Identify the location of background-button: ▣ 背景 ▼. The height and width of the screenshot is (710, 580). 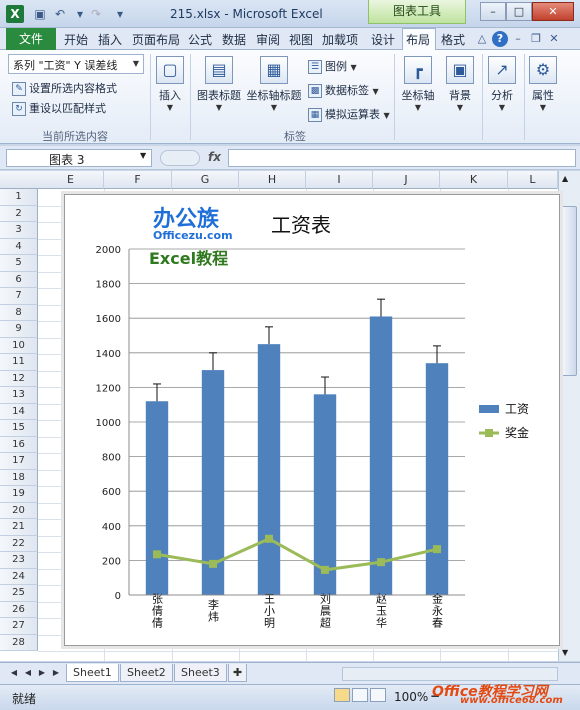
(460, 84).